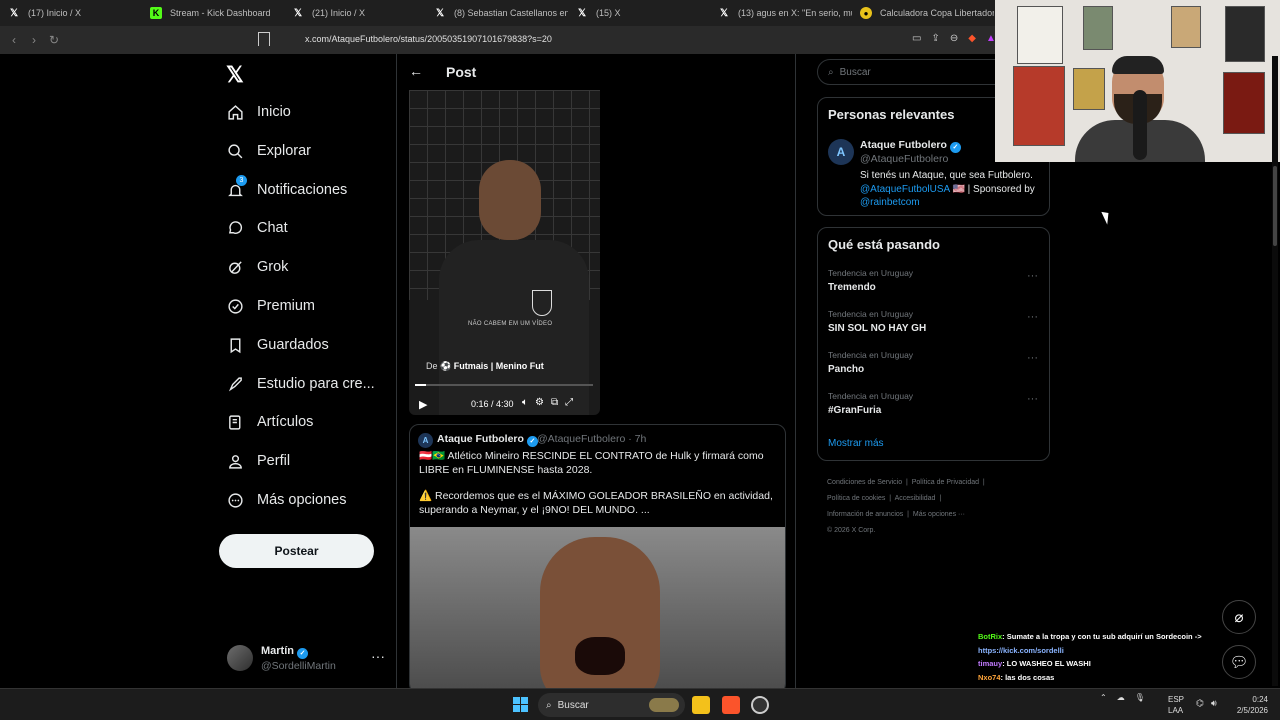 This screenshot has height=720, width=1280. Describe the element at coordinates (600, 656) in the screenshot. I see `player-mouth` at that location.